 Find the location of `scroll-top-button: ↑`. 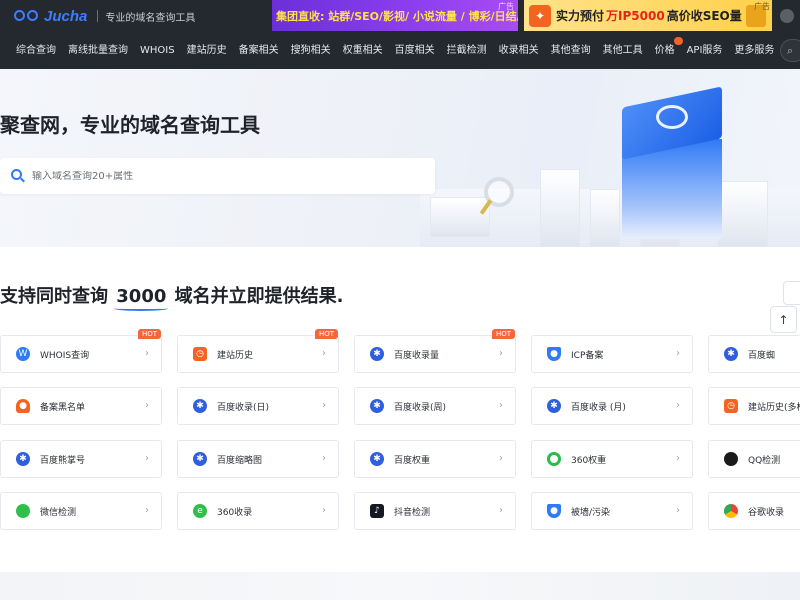

scroll-top-button: ↑ is located at coordinates (783, 319).